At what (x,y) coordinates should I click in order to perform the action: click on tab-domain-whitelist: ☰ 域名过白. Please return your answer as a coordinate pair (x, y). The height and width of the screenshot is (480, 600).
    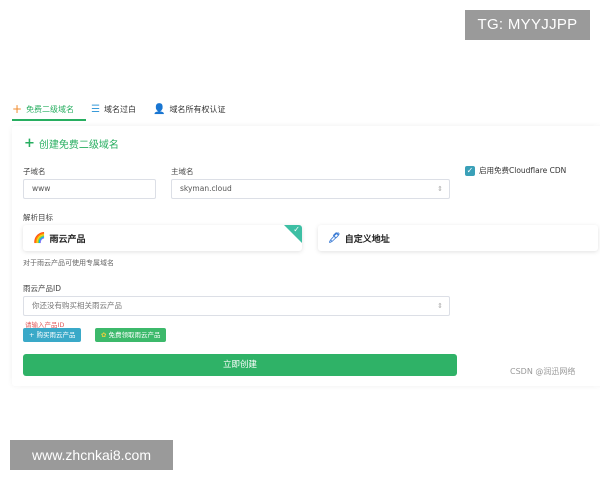
    Looking at the image, I should click on (113, 109).